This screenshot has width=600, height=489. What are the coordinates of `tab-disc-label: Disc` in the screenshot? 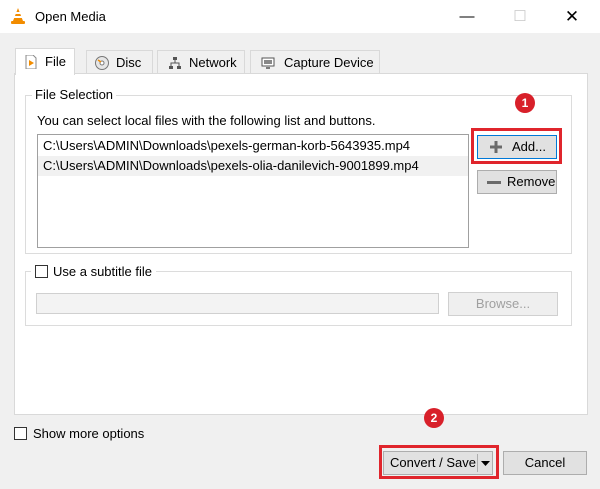 It's located at (129, 62).